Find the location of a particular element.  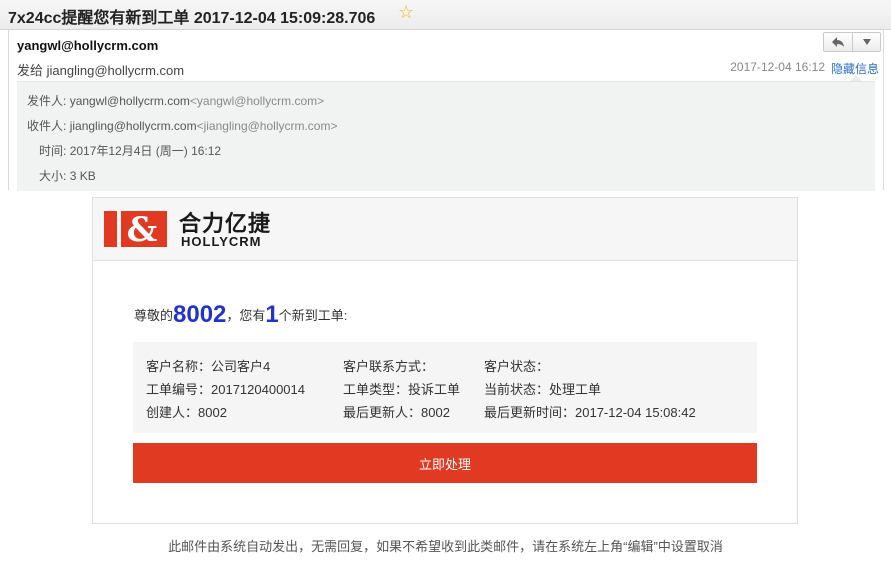

email-subject: 7x24cc提醒您有新到工单 2017-12-04 15:09:28.706 is located at coordinates (192, 18).